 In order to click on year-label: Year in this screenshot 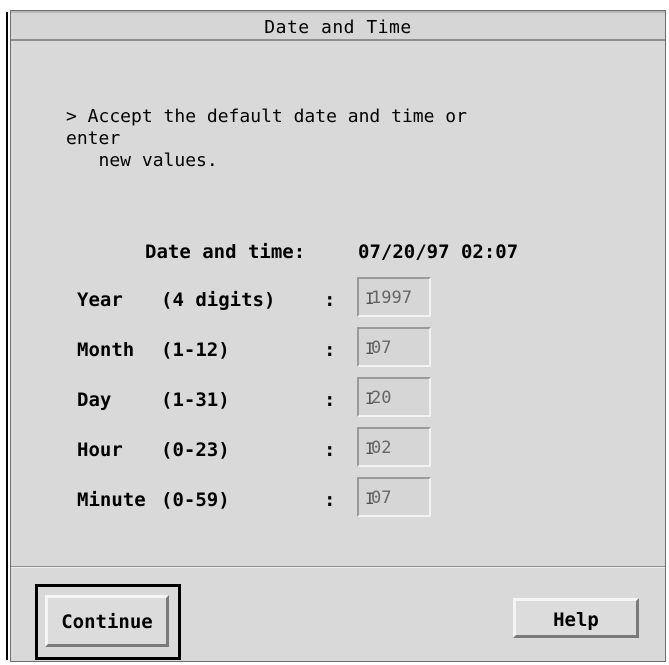, I will do `click(100, 300)`.